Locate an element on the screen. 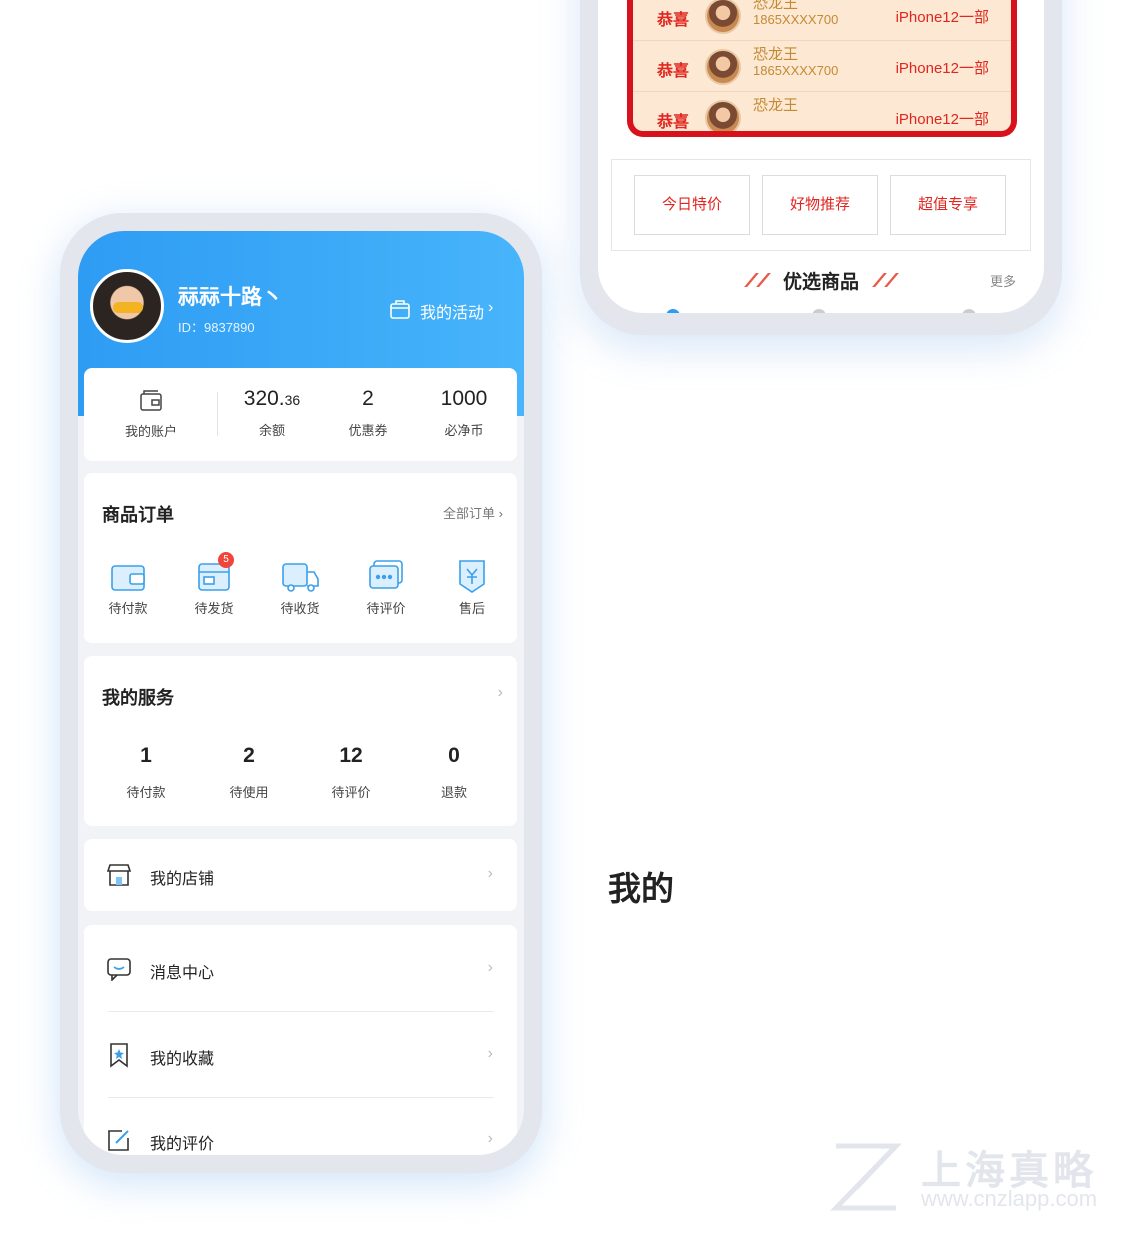  truck-icon is located at coordinates (300, 577).